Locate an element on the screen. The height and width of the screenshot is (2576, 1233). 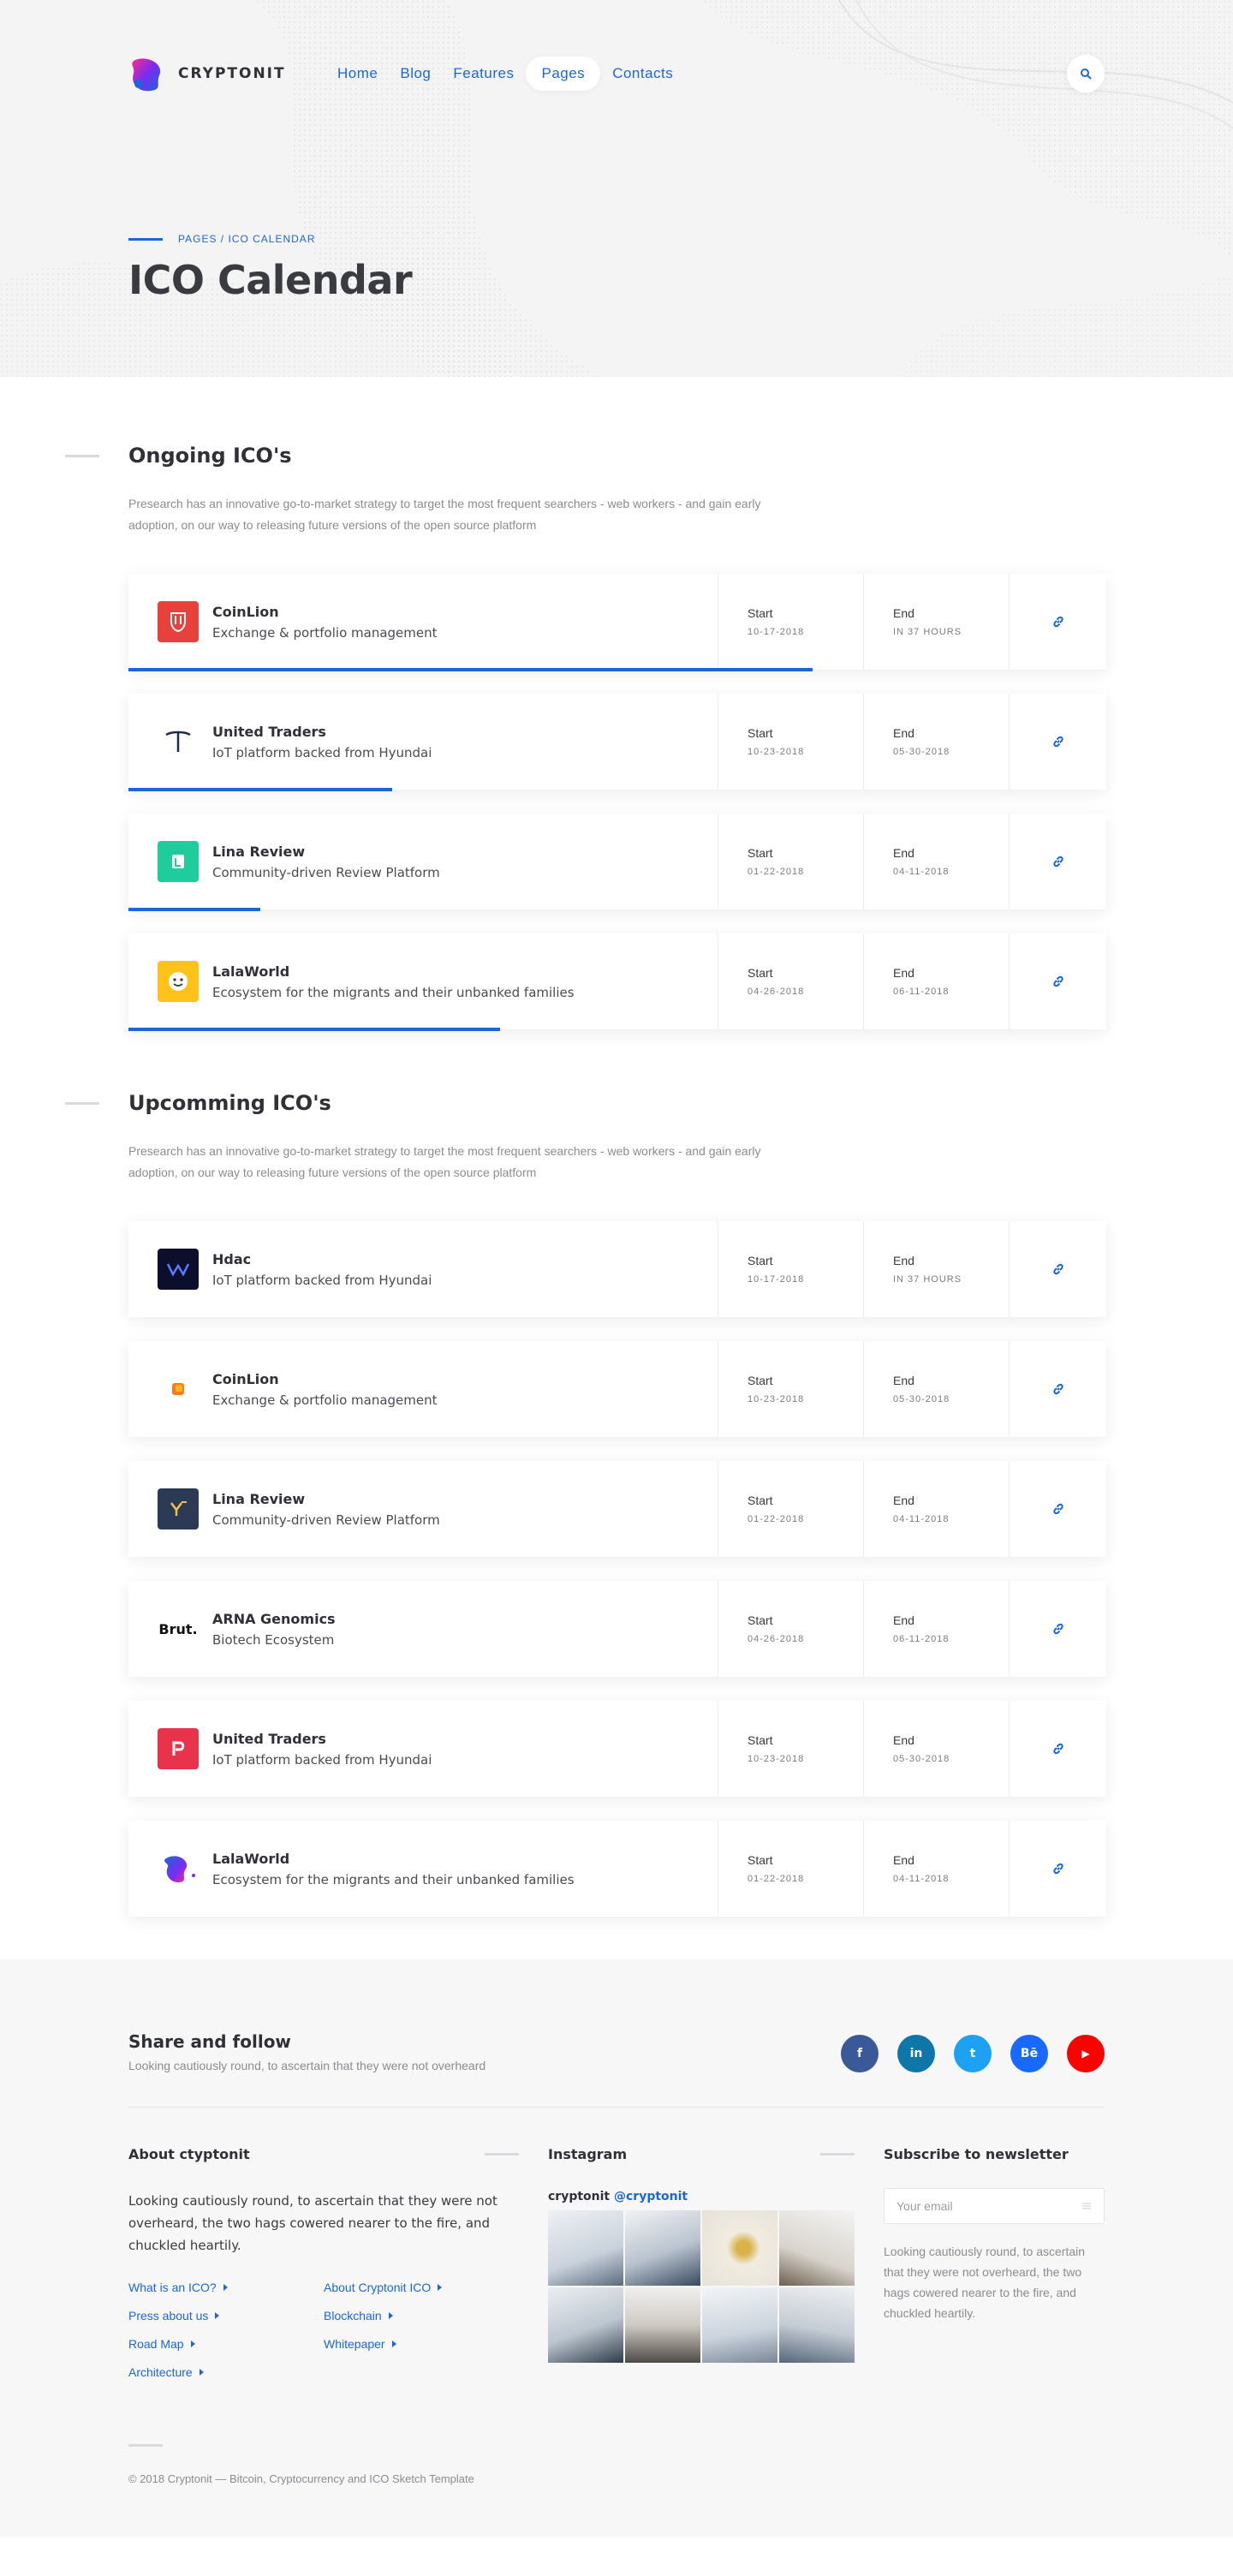
link-label: Blockchain is located at coordinates (353, 2316).